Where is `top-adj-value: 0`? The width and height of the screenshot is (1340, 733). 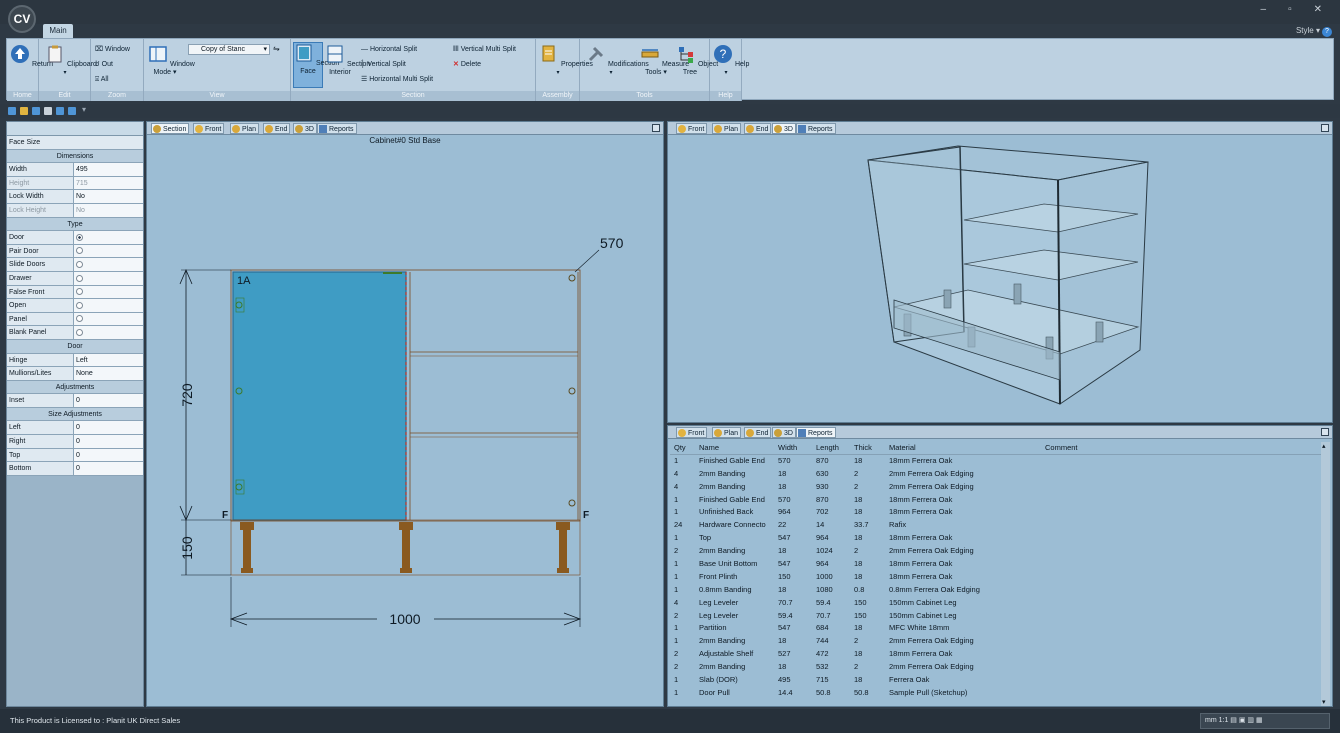
top-adj-value: 0 is located at coordinates (108, 455).